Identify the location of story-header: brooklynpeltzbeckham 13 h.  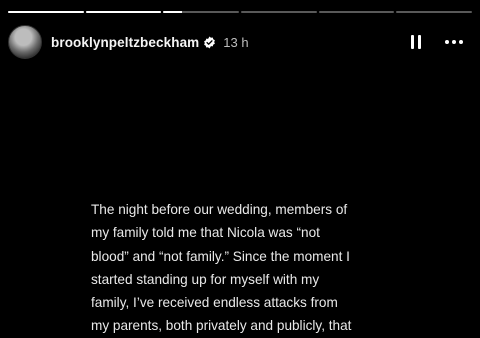
(237, 42).